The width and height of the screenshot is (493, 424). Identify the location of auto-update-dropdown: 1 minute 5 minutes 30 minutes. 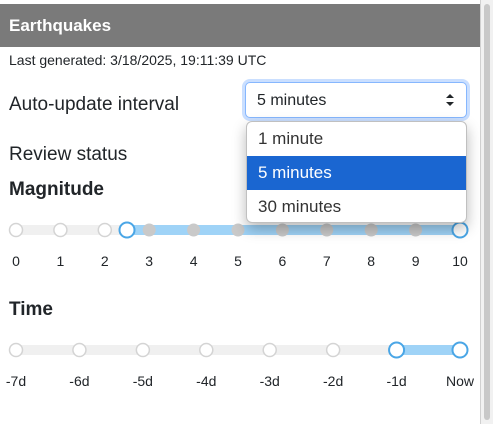
(356, 172).